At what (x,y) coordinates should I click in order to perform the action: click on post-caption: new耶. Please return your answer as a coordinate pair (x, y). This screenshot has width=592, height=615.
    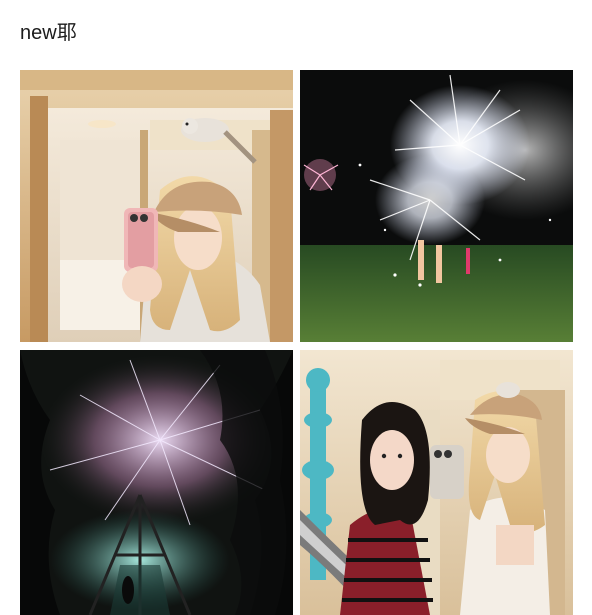
    Looking at the image, I should click on (48, 33).